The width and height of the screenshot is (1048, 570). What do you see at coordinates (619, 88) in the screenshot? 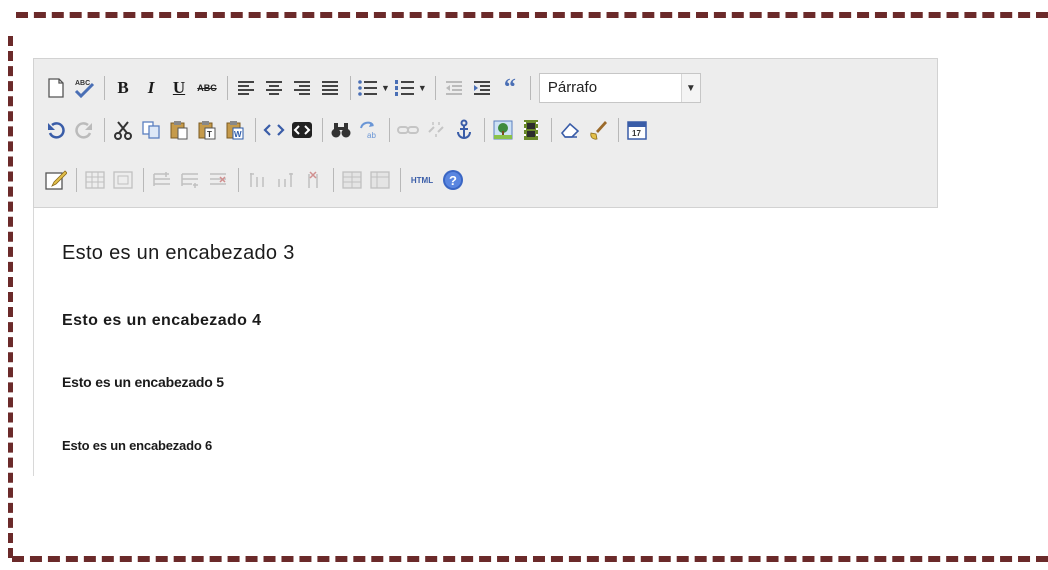
I see `format-select: Párrafo ▼` at bounding box center [619, 88].